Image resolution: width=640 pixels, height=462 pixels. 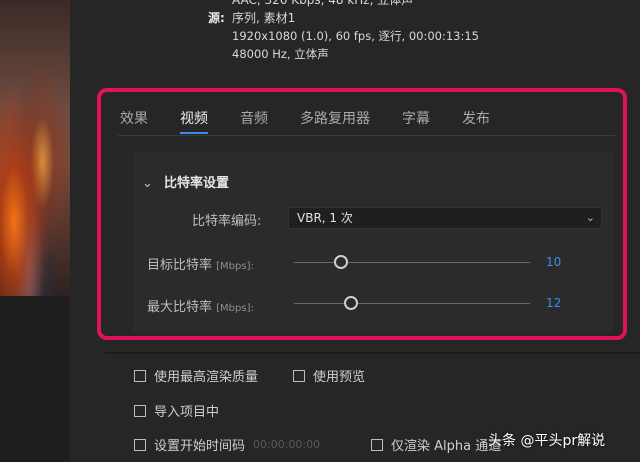 I want to click on import-project-checkbox, so click(x=140, y=410).